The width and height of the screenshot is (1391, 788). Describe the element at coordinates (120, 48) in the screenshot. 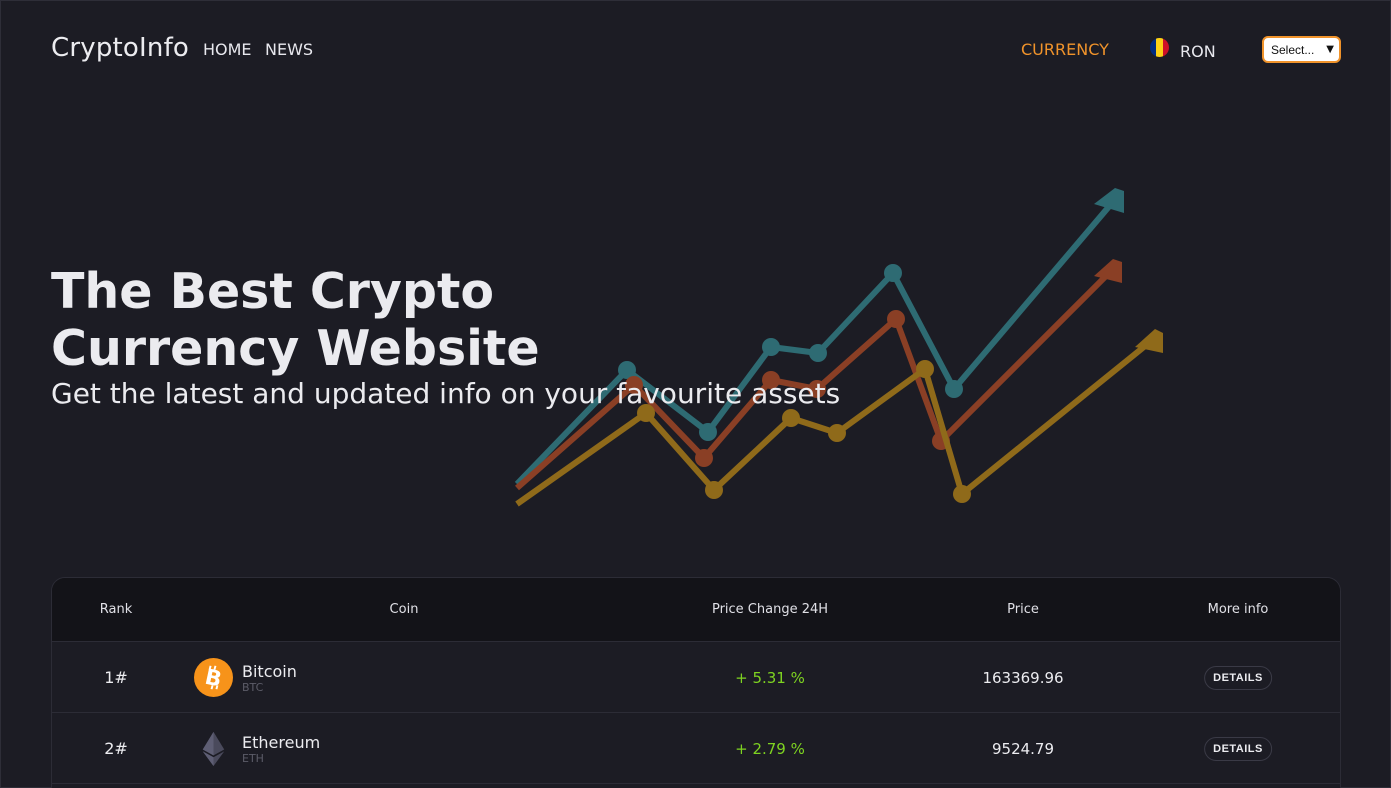

I see `brand-logo: CryptoInfo` at that location.